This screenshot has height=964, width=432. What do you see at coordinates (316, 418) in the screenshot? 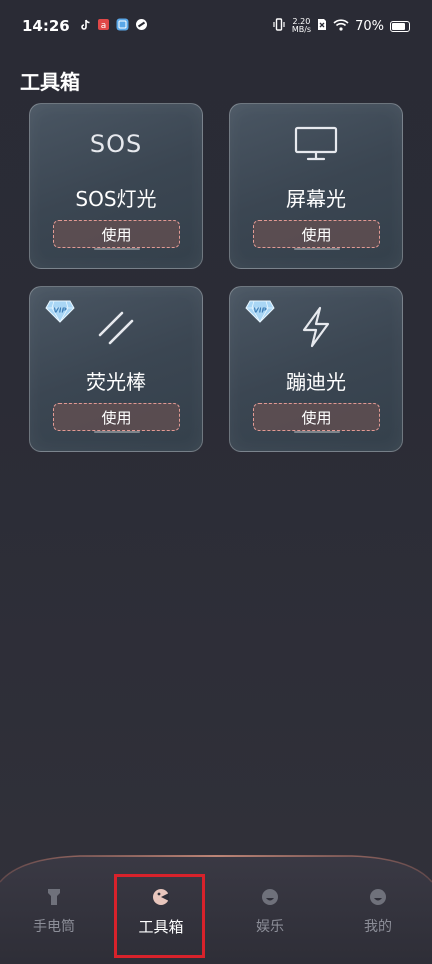
I see `use-button-disco-light: 使用` at bounding box center [316, 418].